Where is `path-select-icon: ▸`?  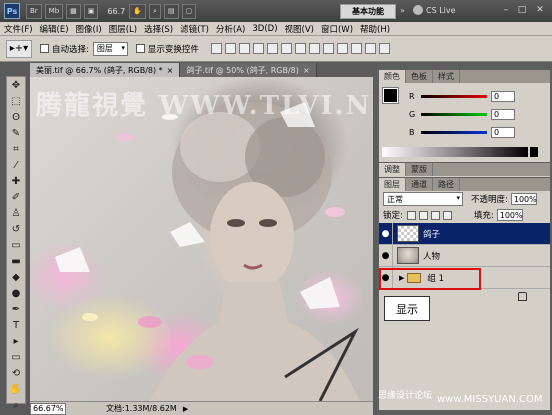 path-select-icon: ▸ is located at coordinates (16, 341).